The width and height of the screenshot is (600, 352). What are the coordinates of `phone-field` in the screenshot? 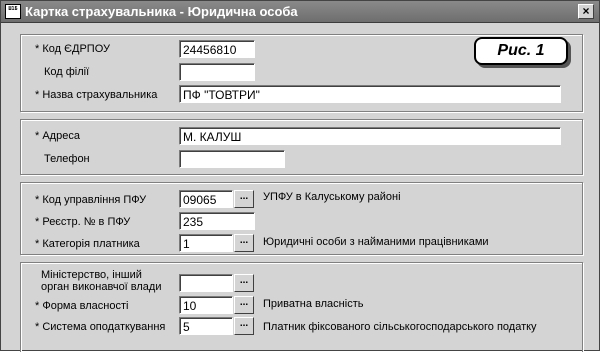 It's located at (232, 159).